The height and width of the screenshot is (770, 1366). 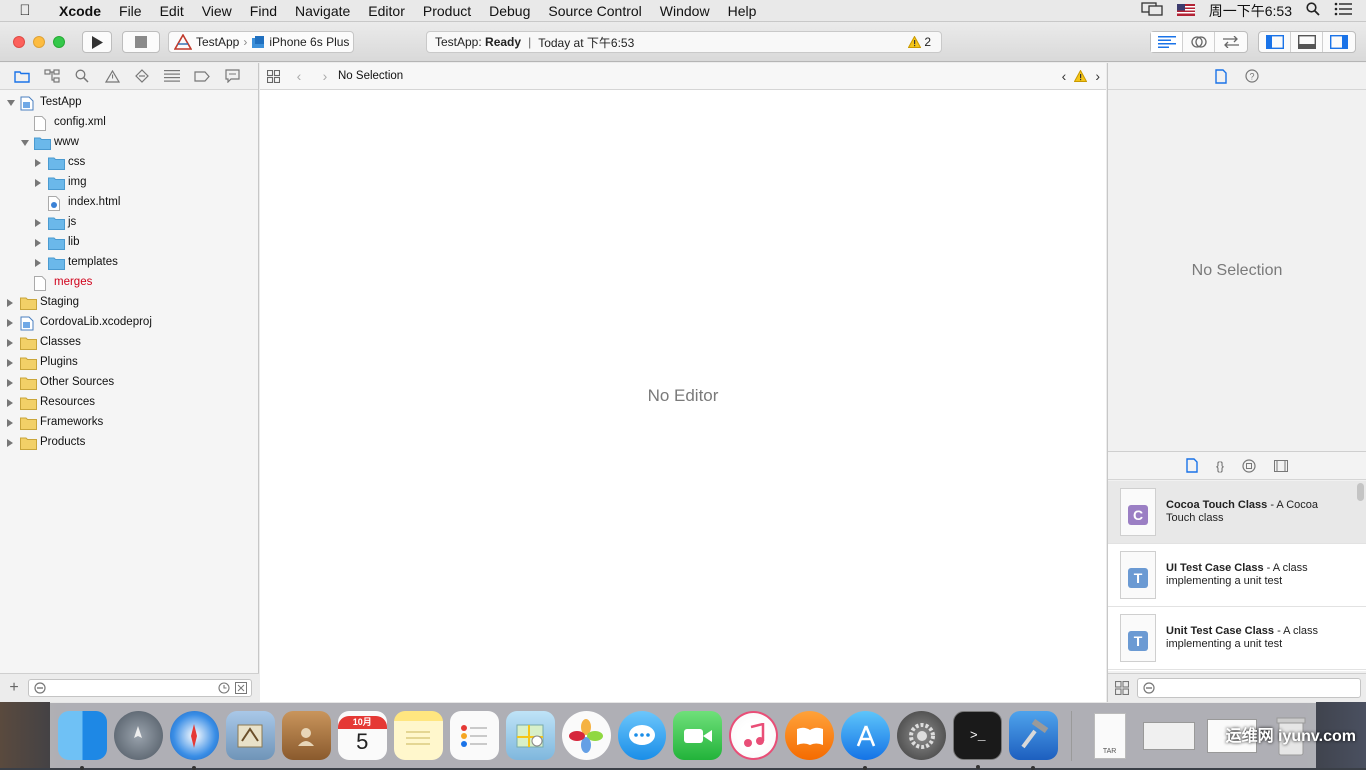 I want to click on media-library-icon, so click(x=1281, y=465).